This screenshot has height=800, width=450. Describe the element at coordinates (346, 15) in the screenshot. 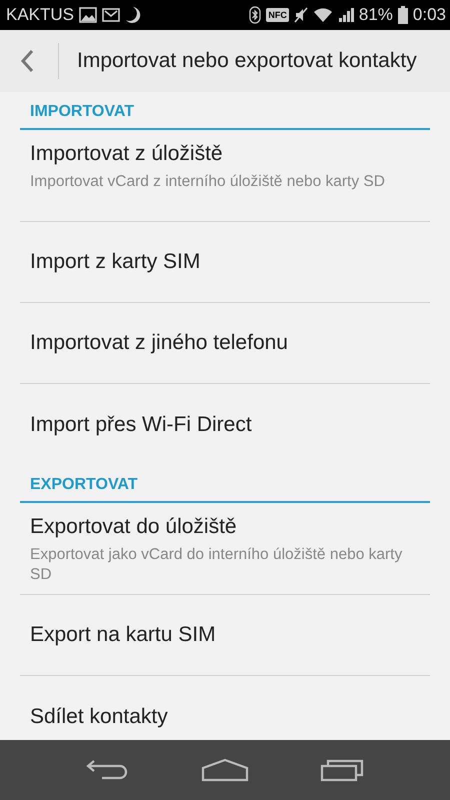

I see `signal-icon` at that location.